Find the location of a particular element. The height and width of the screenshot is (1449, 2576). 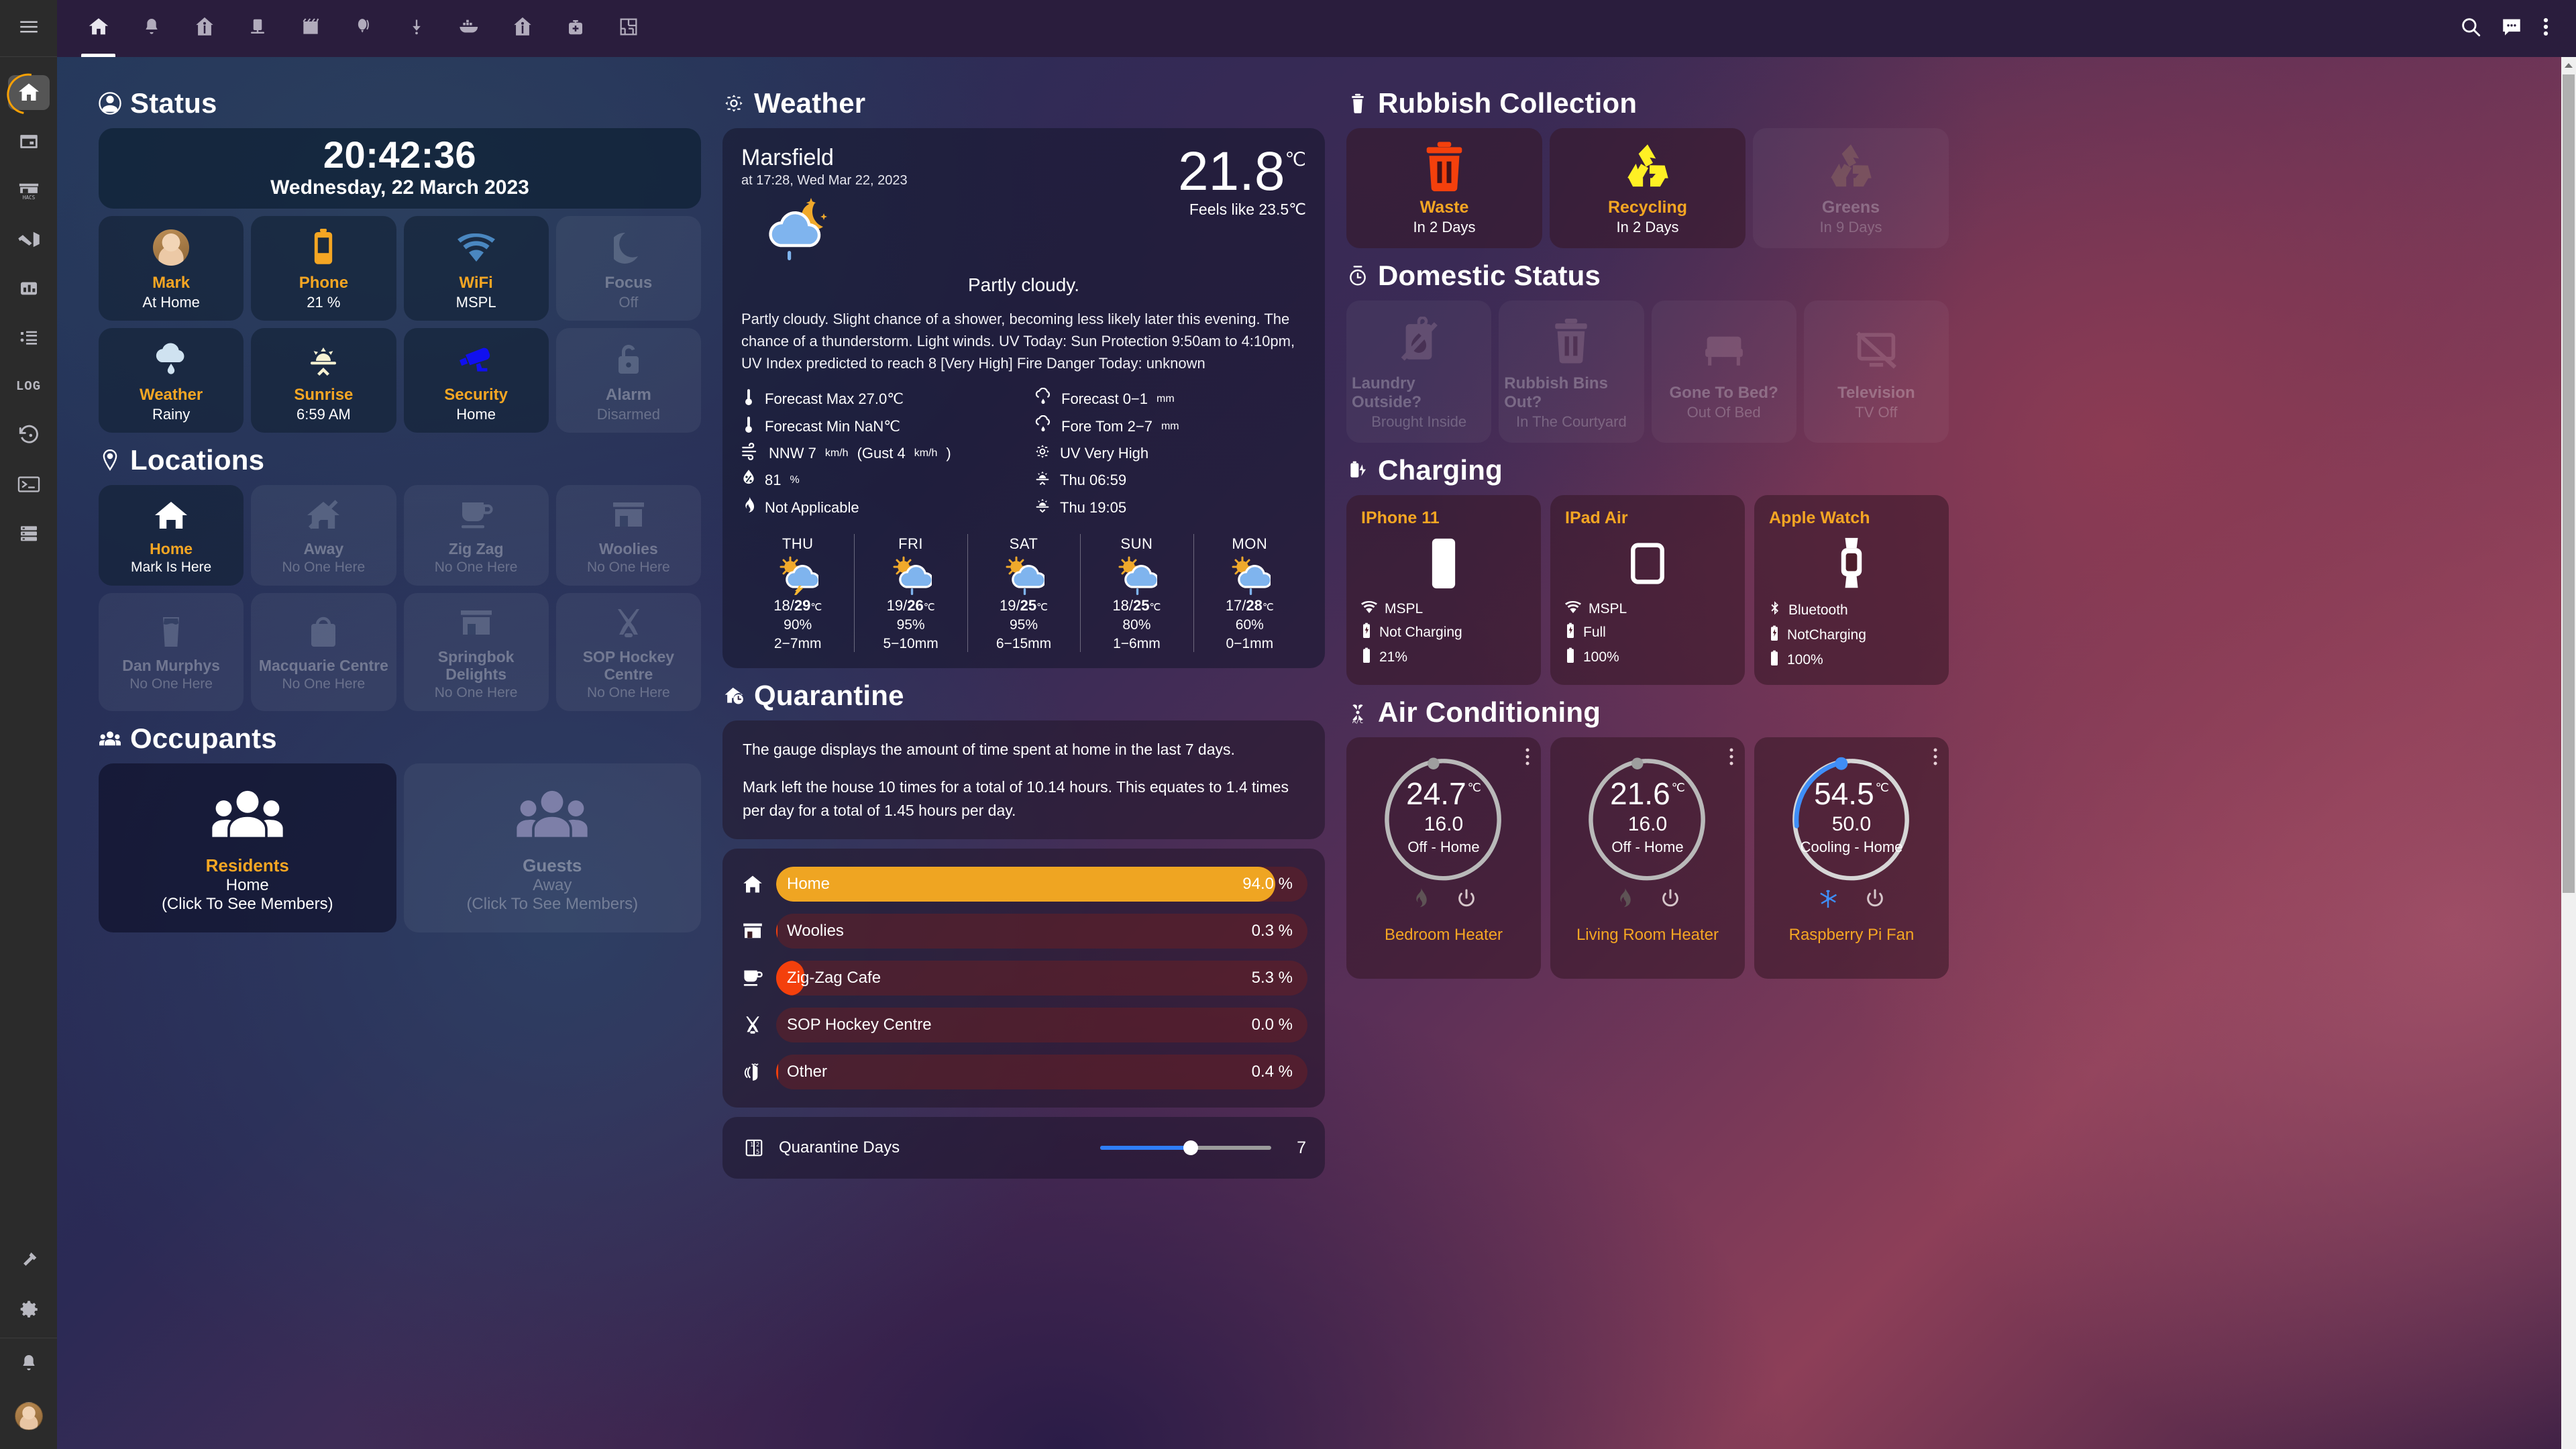

location-tile-macquarie-centre: Macquarie Centre No One Here is located at coordinates (323, 651).